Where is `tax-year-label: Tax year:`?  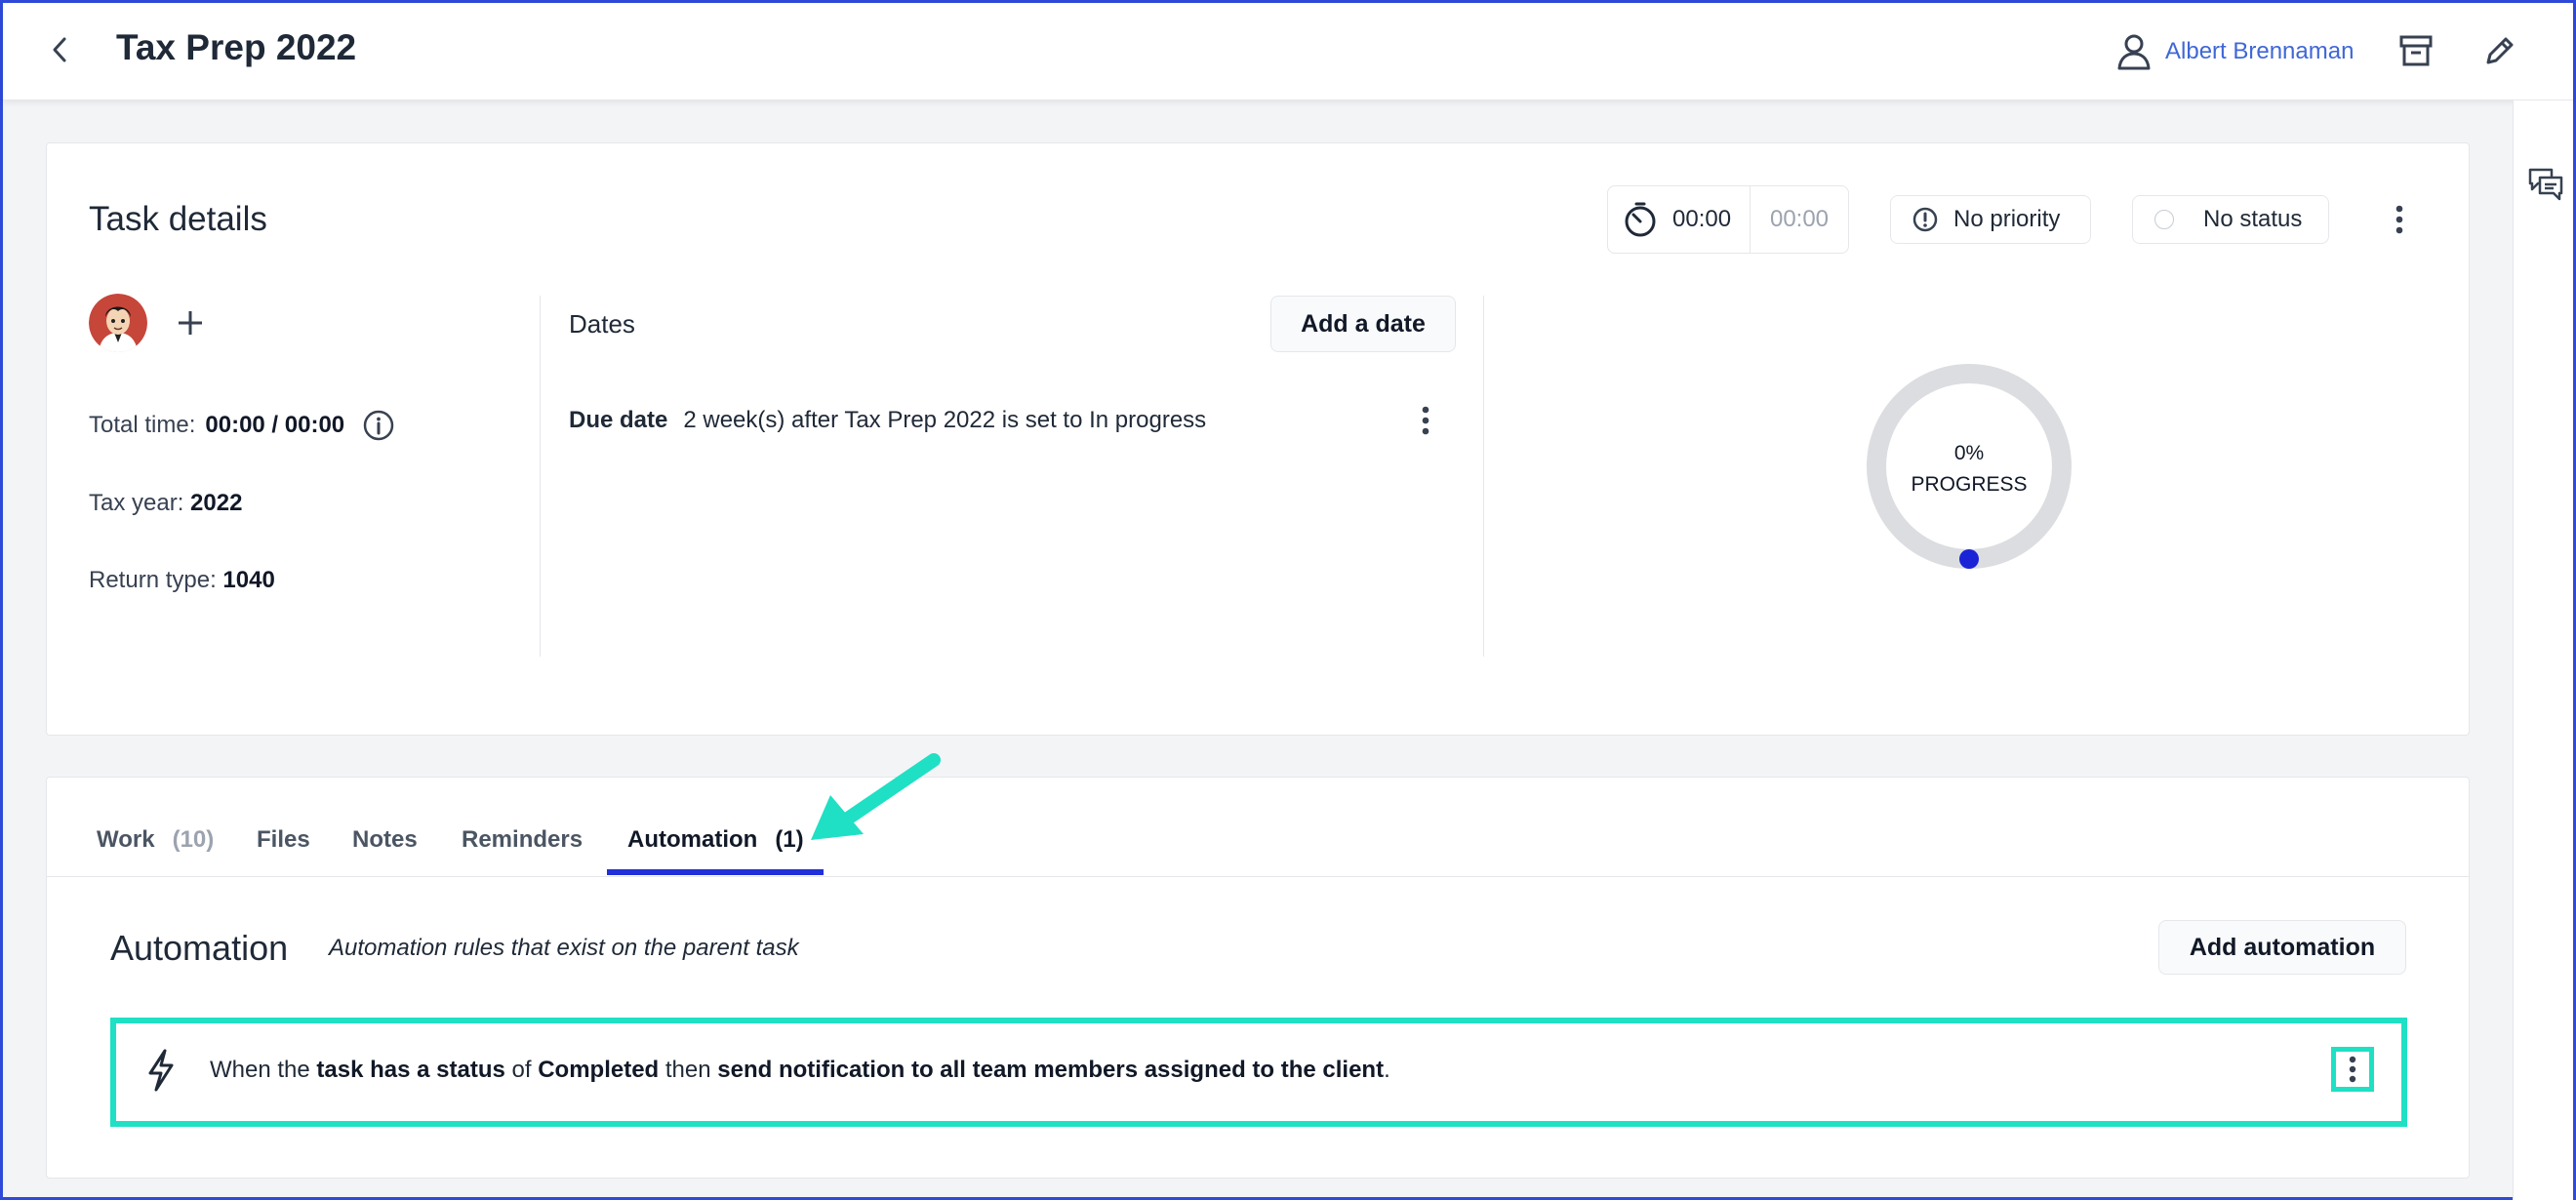 tax-year-label: Tax year: is located at coordinates (136, 503).